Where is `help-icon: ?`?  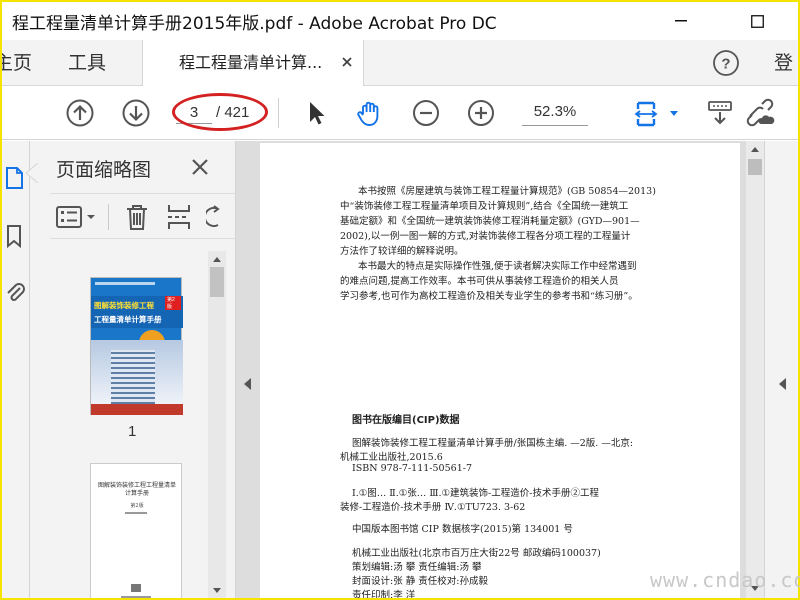
help-icon: ? is located at coordinates (726, 63).